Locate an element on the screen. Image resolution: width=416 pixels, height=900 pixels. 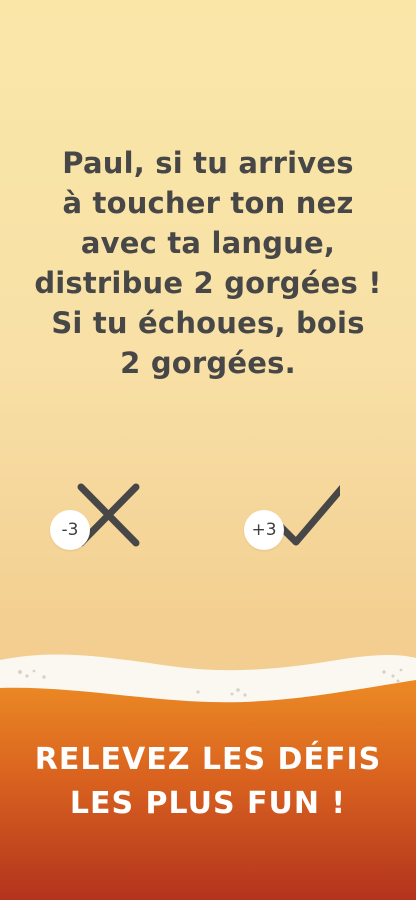
tagline-line: les plus fun ! is located at coordinates (208, 803).